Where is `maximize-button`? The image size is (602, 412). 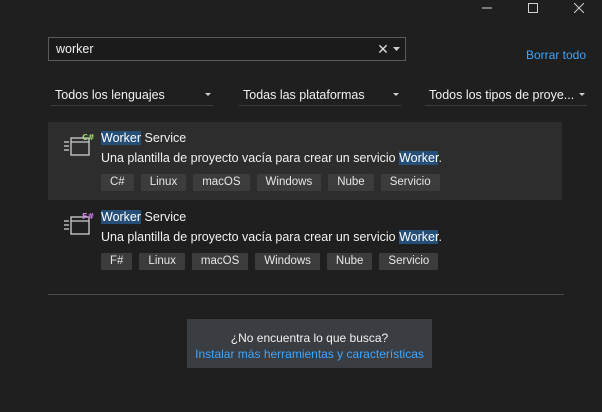 maximize-button is located at coordinates (533, 8).